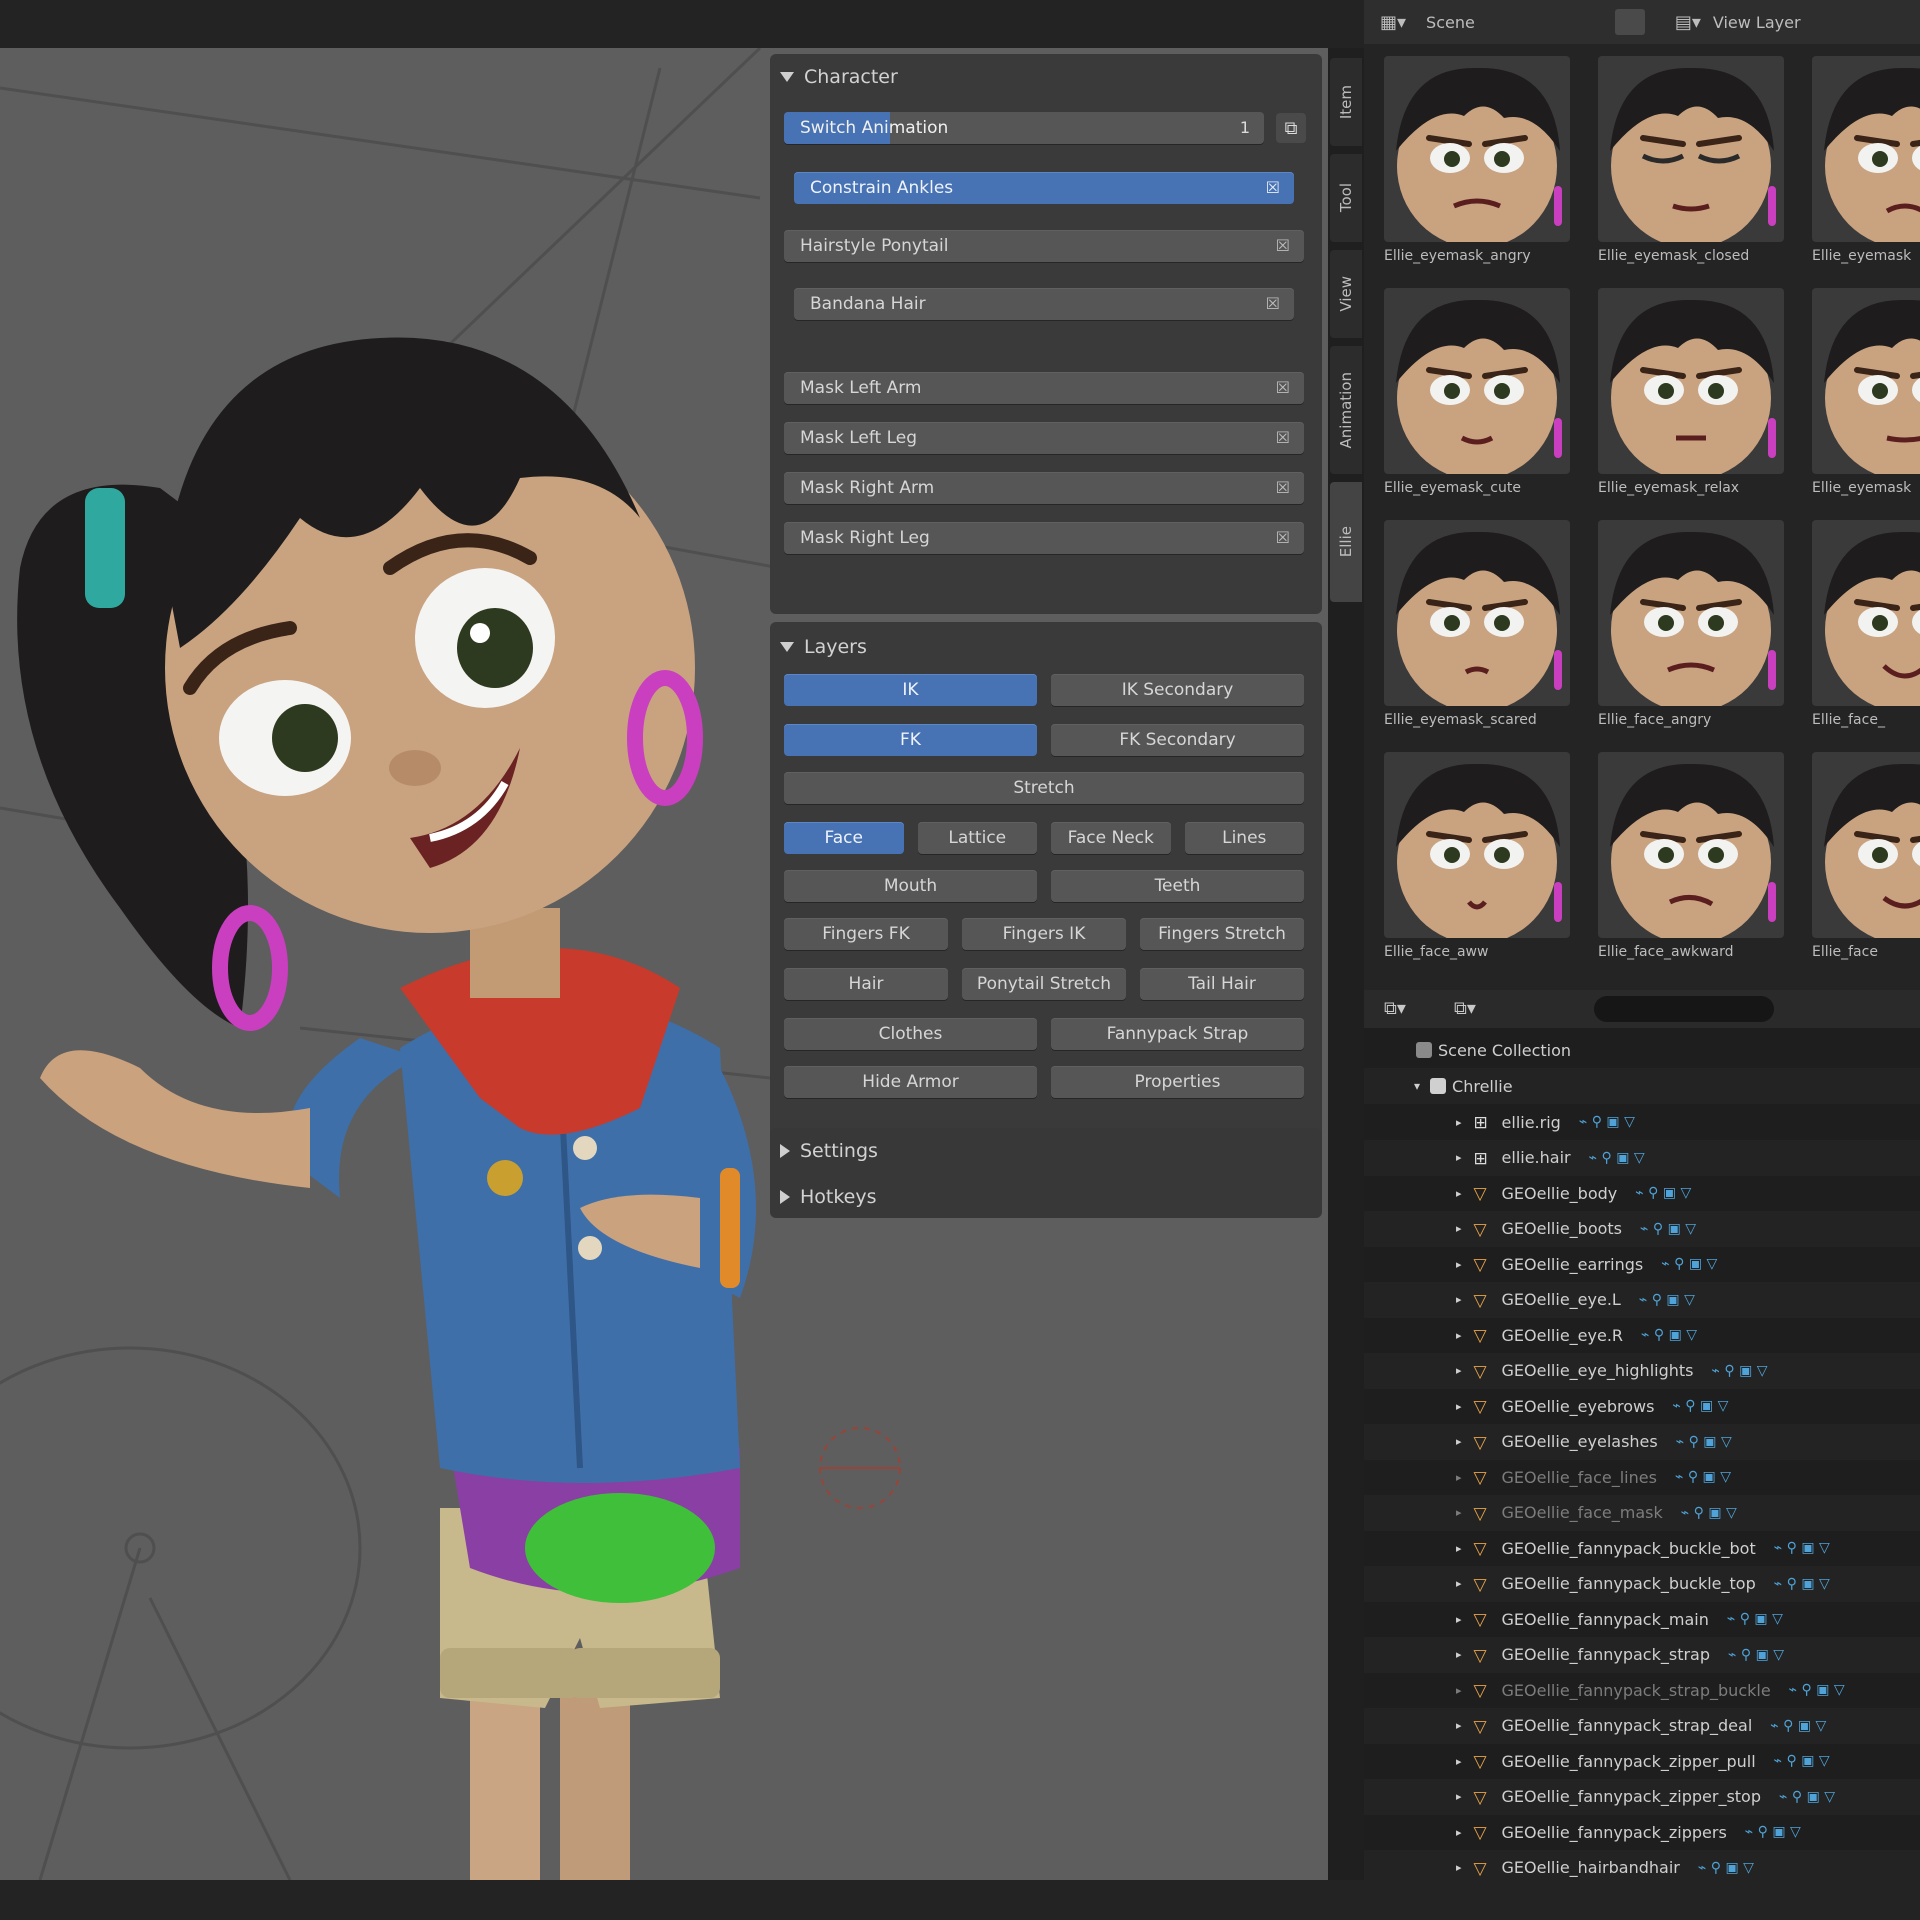 The width and height of the screenshot is (1920, 1920). Describe the element at coordinates (1642, 1832) in the screenshot. I see `outliner-row: ▸ ▽ GEOellie_fannypack_zippers ⌁ ⚲ ▣ ▽` at that location.